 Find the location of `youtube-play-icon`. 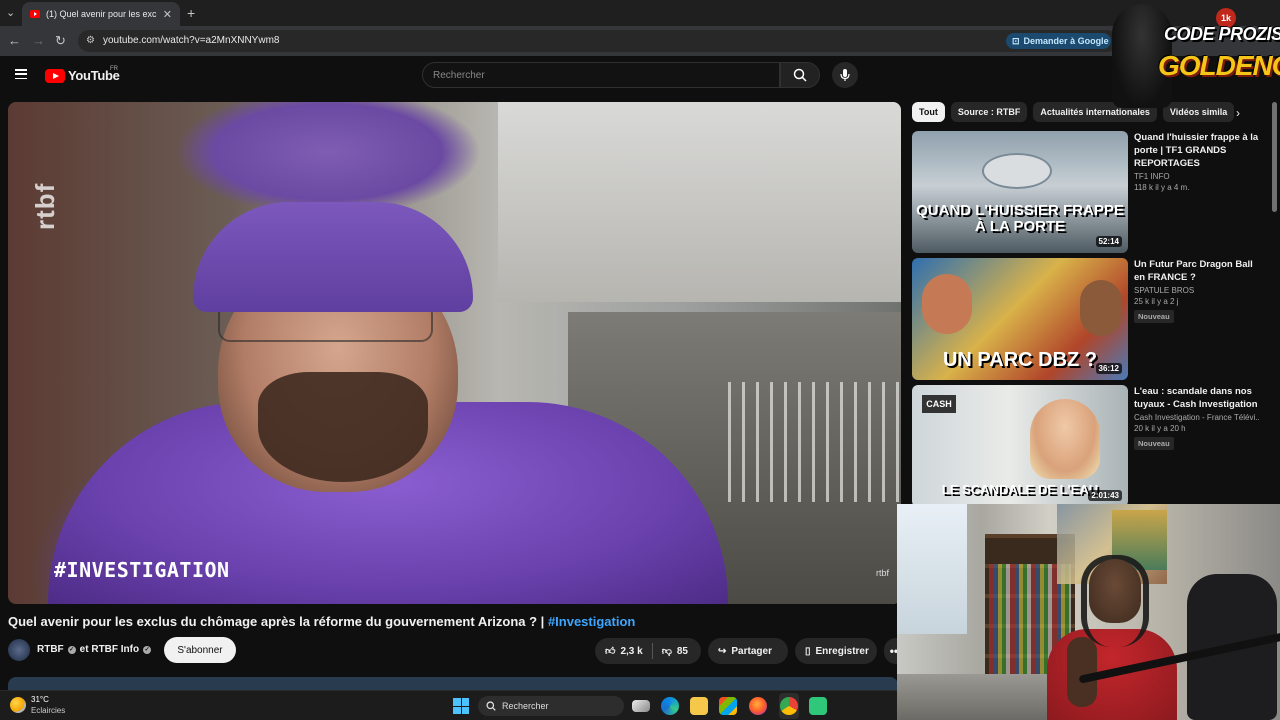

youtube-play-icon is located at coordinates (55, 75).